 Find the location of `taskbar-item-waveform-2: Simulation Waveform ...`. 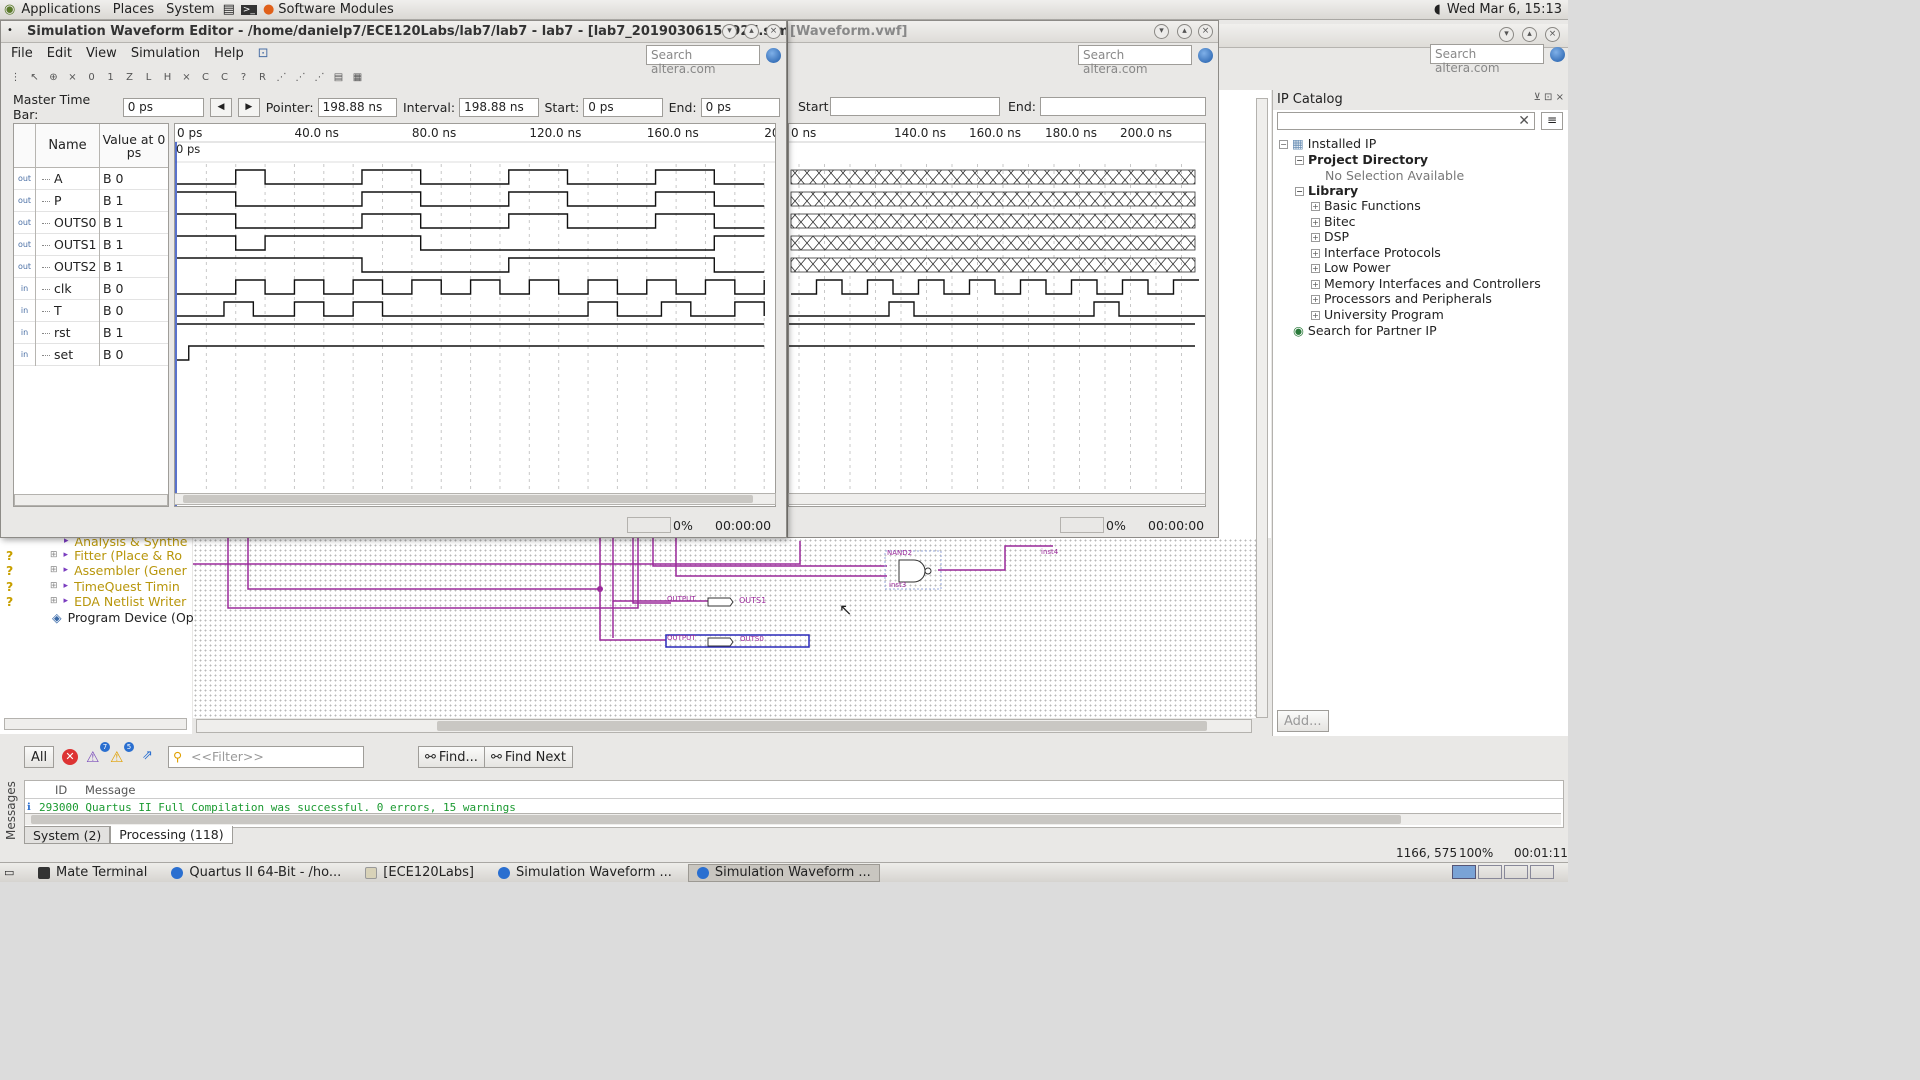

taskbar-item-waveform-2: Simulation Waveform ... is located at coordinates (783, 872).